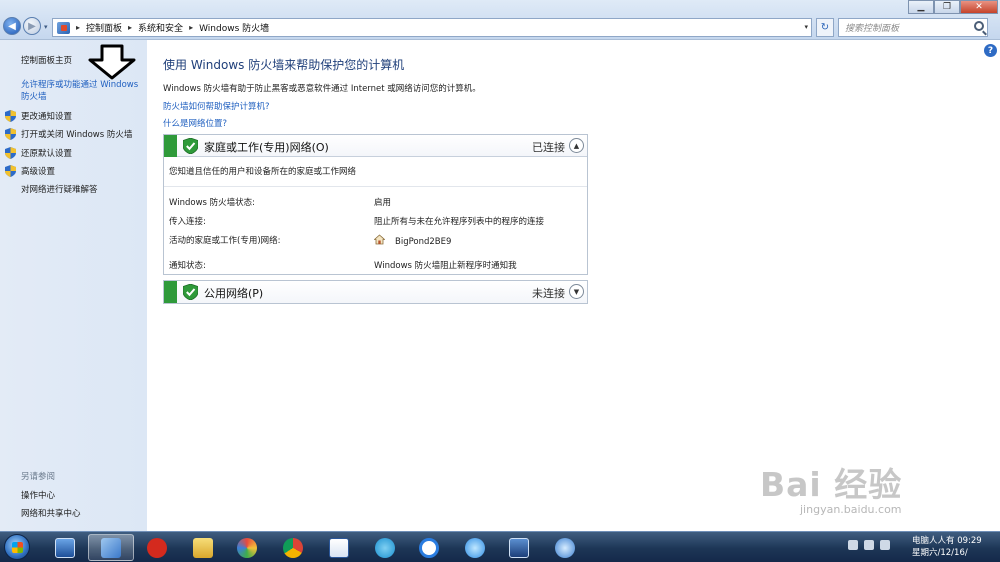 The width and height of the screenshot is (1000, 562). I want to click on forward-arrow-icon: ▶, so click(32, 26).